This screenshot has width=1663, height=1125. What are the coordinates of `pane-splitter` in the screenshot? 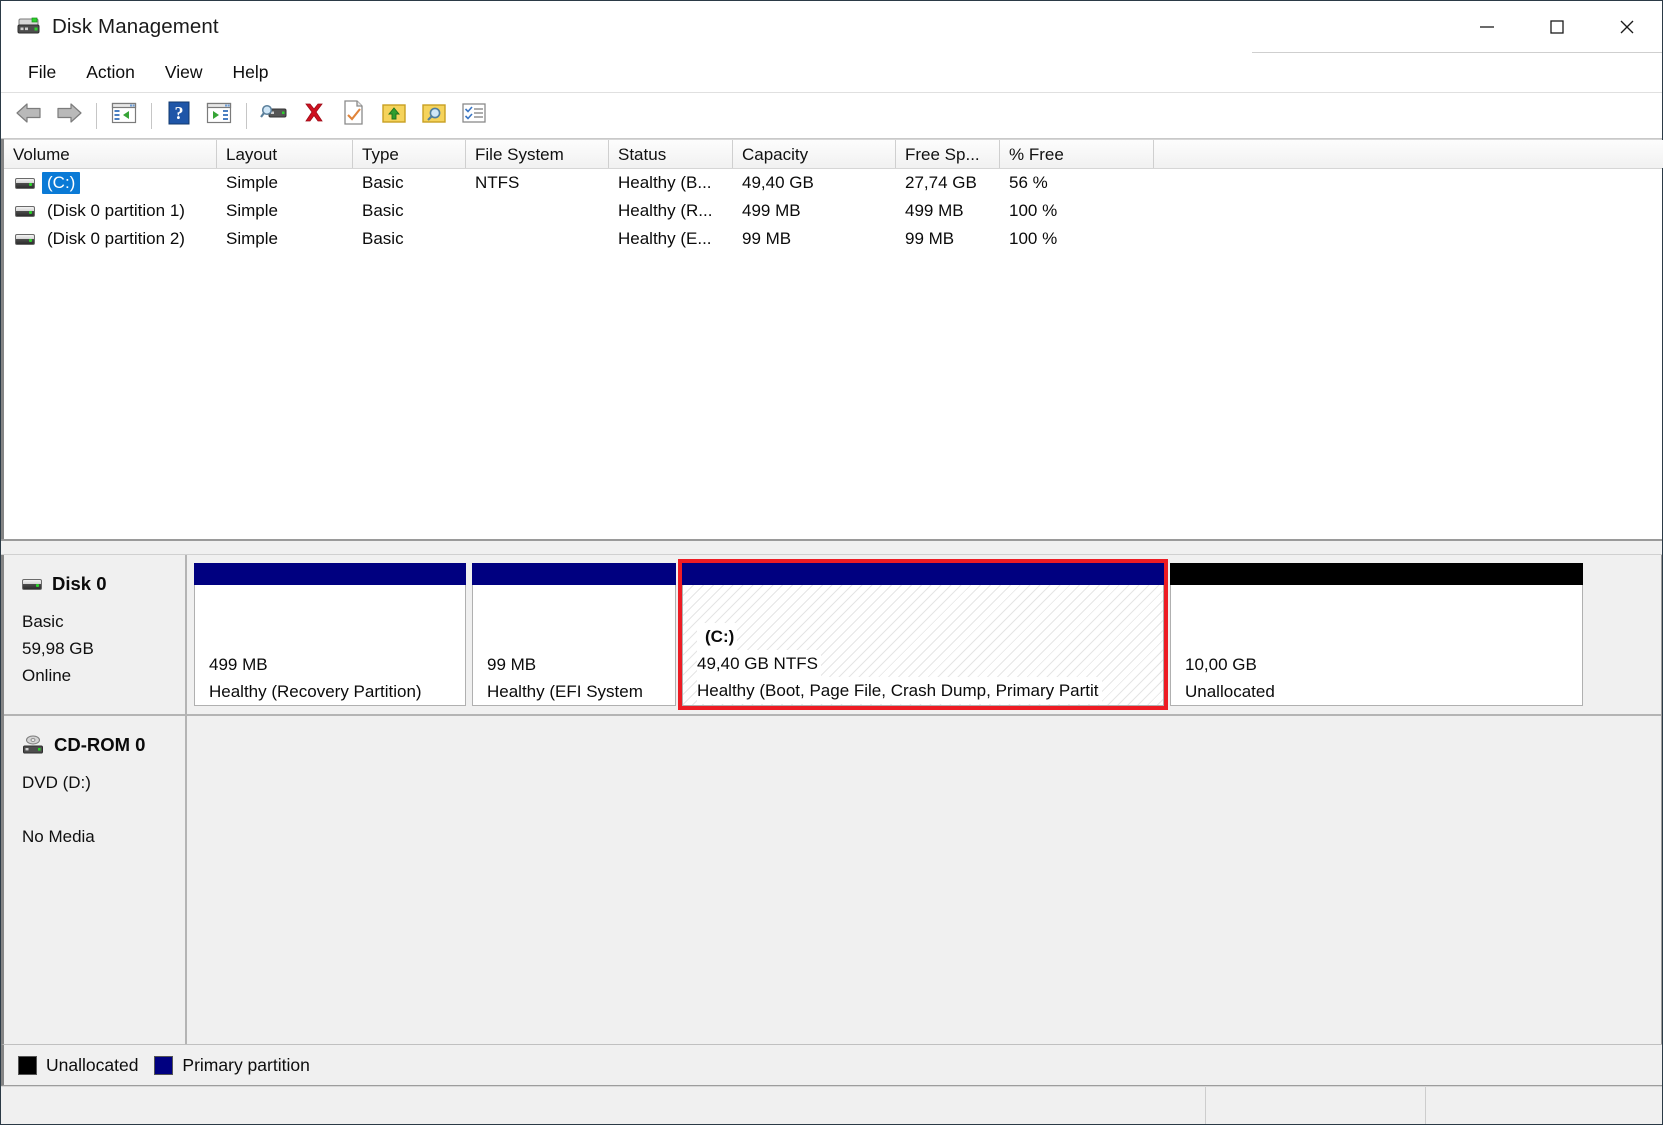 It's located at (831, 547).